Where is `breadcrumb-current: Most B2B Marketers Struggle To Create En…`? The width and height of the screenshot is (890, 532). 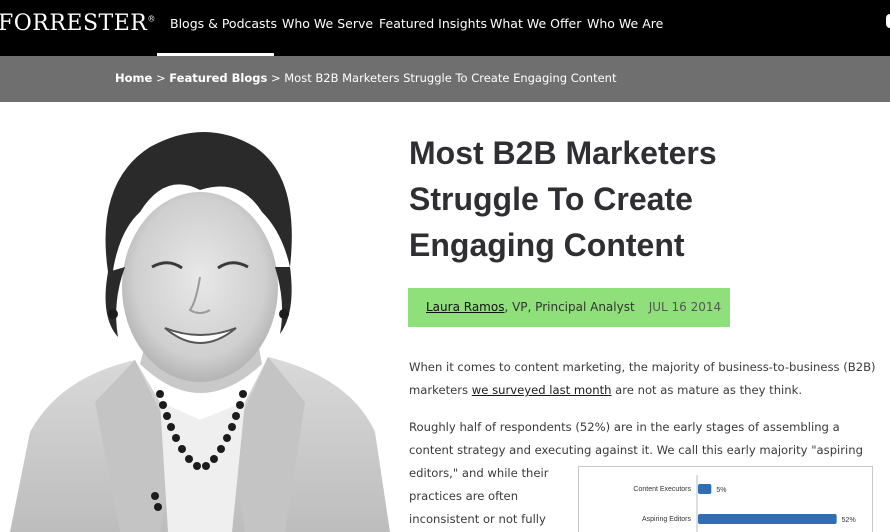
breadcrumb-current: Most B2B Marketers Struggle To Create En… is located at coordinates (450, 78).